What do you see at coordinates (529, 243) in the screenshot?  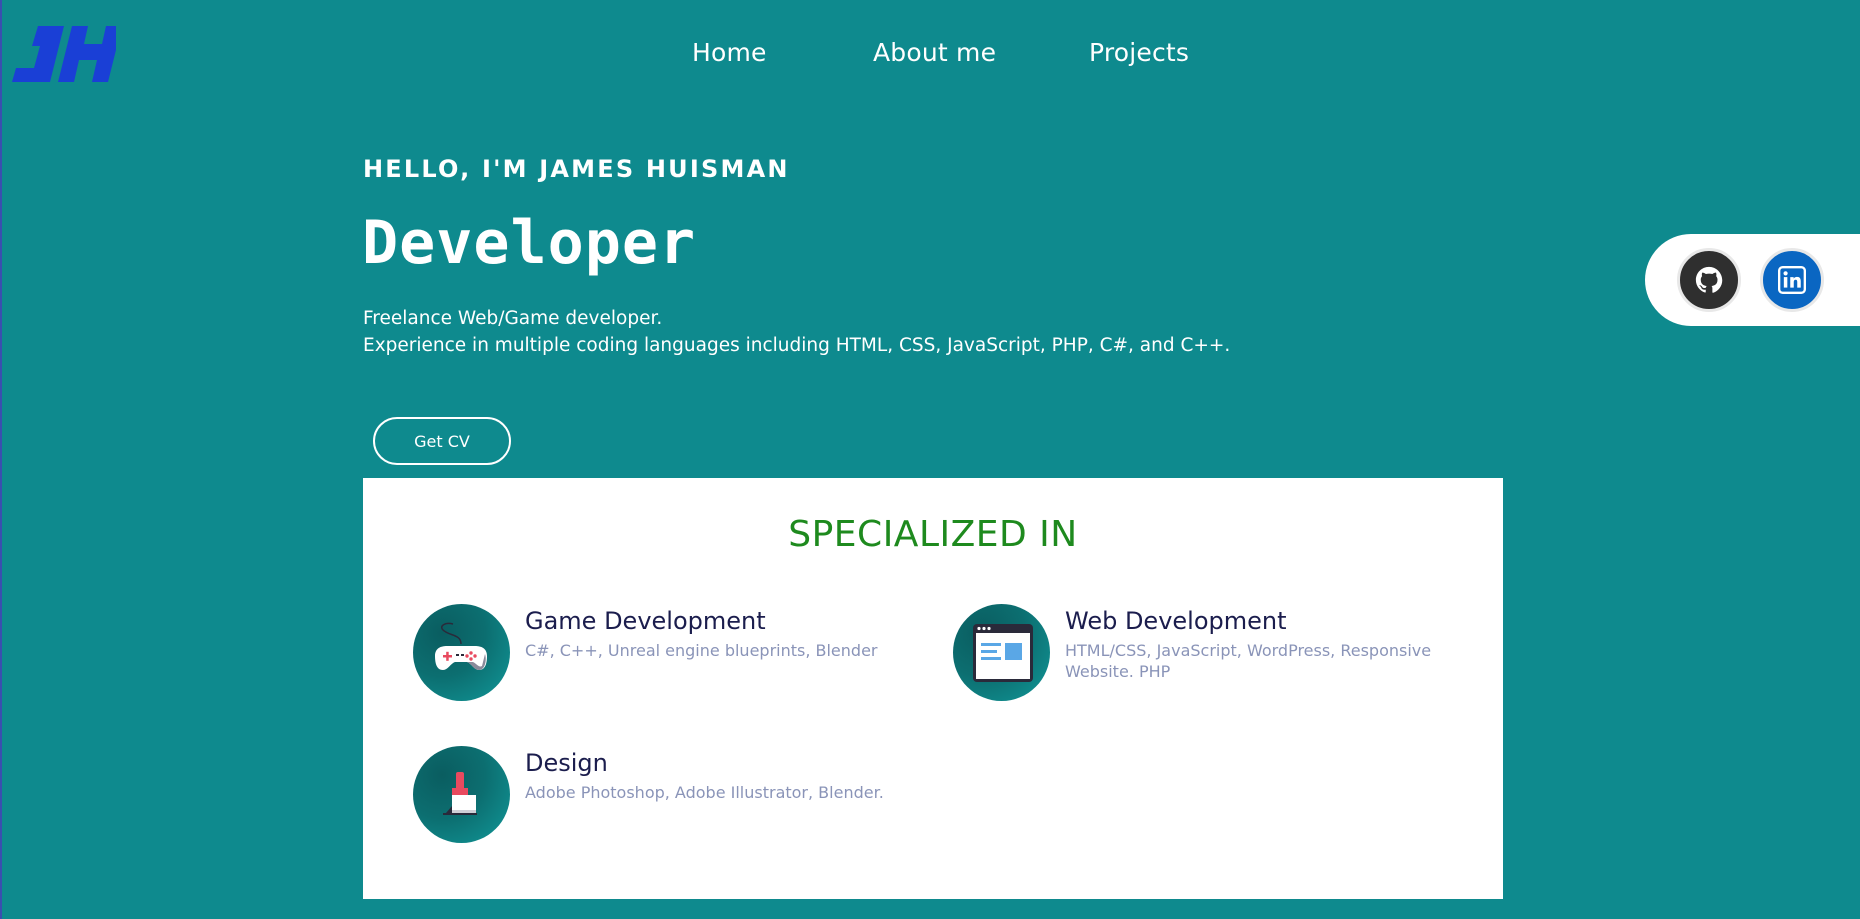 I see `hero-role: Developer` at bounding box center [529, 243].